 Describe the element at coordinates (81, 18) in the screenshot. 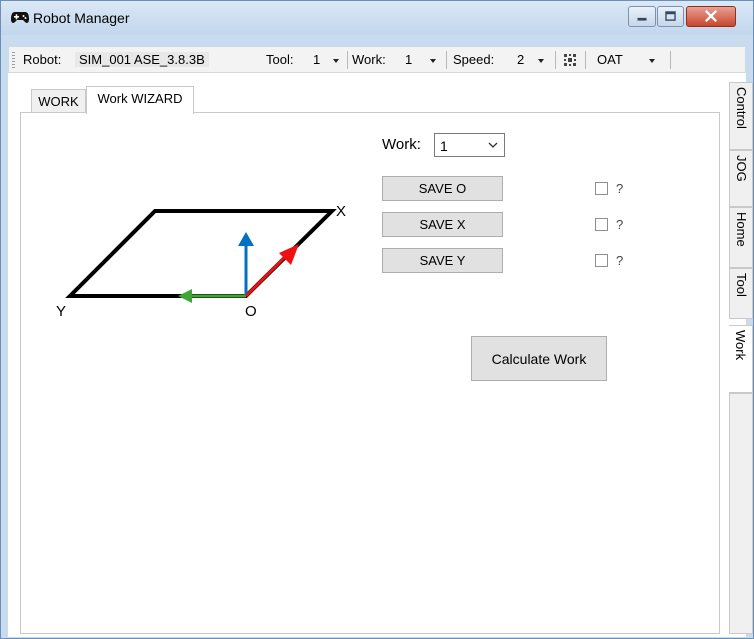

I see `window-title: Robot Manager` at that location.